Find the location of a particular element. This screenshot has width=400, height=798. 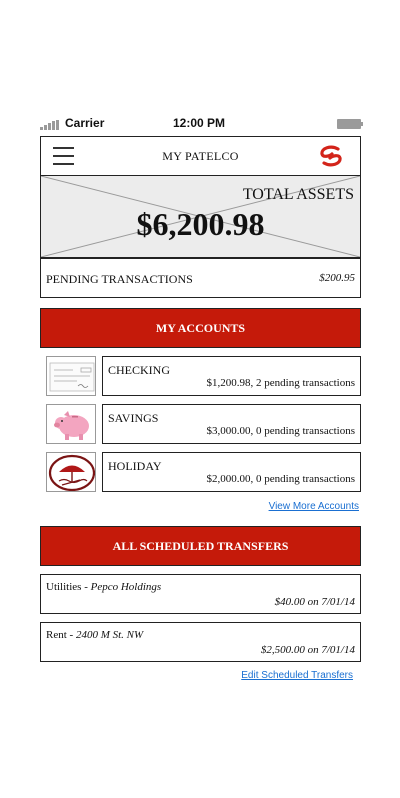

transfer-payee: 2400 M St. NW is located at coordinates (109, 635).